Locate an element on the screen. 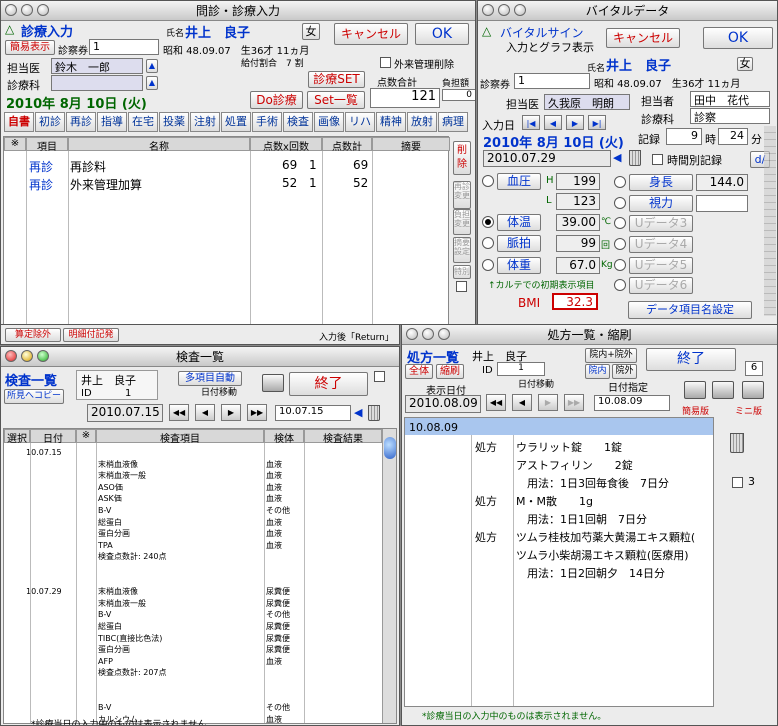 This screenshot has width=778, height=726. tab-1: 初診 is located at coordinates (50, 122).